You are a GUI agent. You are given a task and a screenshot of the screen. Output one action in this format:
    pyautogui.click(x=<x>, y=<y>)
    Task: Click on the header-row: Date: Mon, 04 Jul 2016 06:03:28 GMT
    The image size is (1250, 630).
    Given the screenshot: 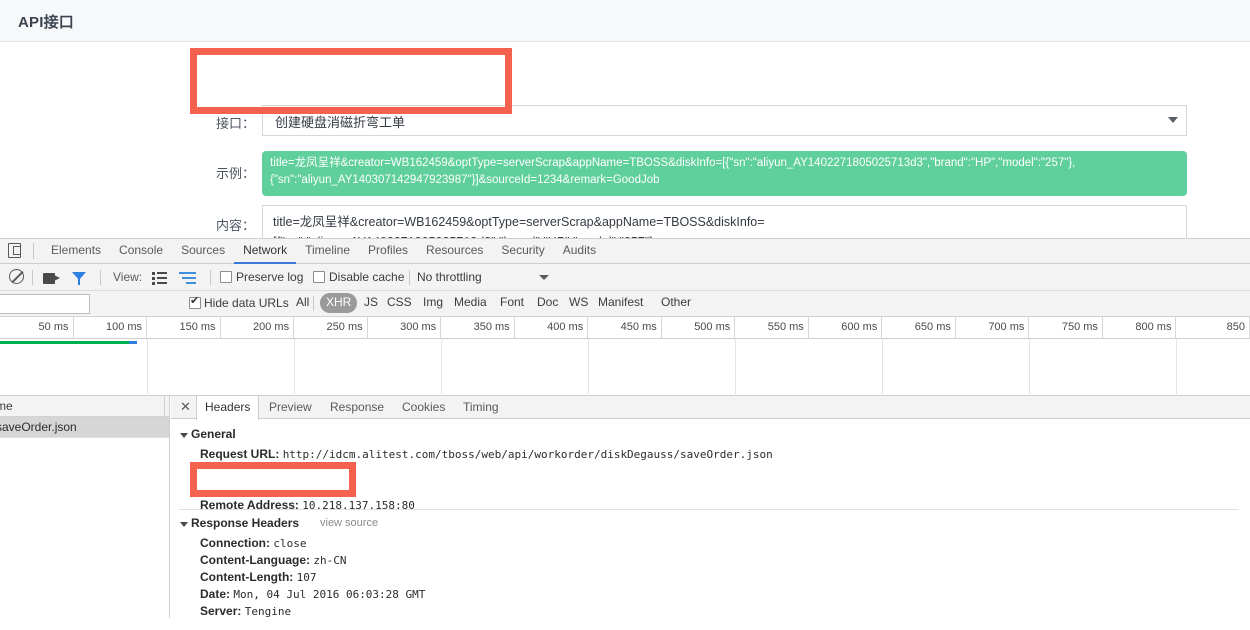 What is the action you would take?
    pyautogui.click(x=312, y=594)
    